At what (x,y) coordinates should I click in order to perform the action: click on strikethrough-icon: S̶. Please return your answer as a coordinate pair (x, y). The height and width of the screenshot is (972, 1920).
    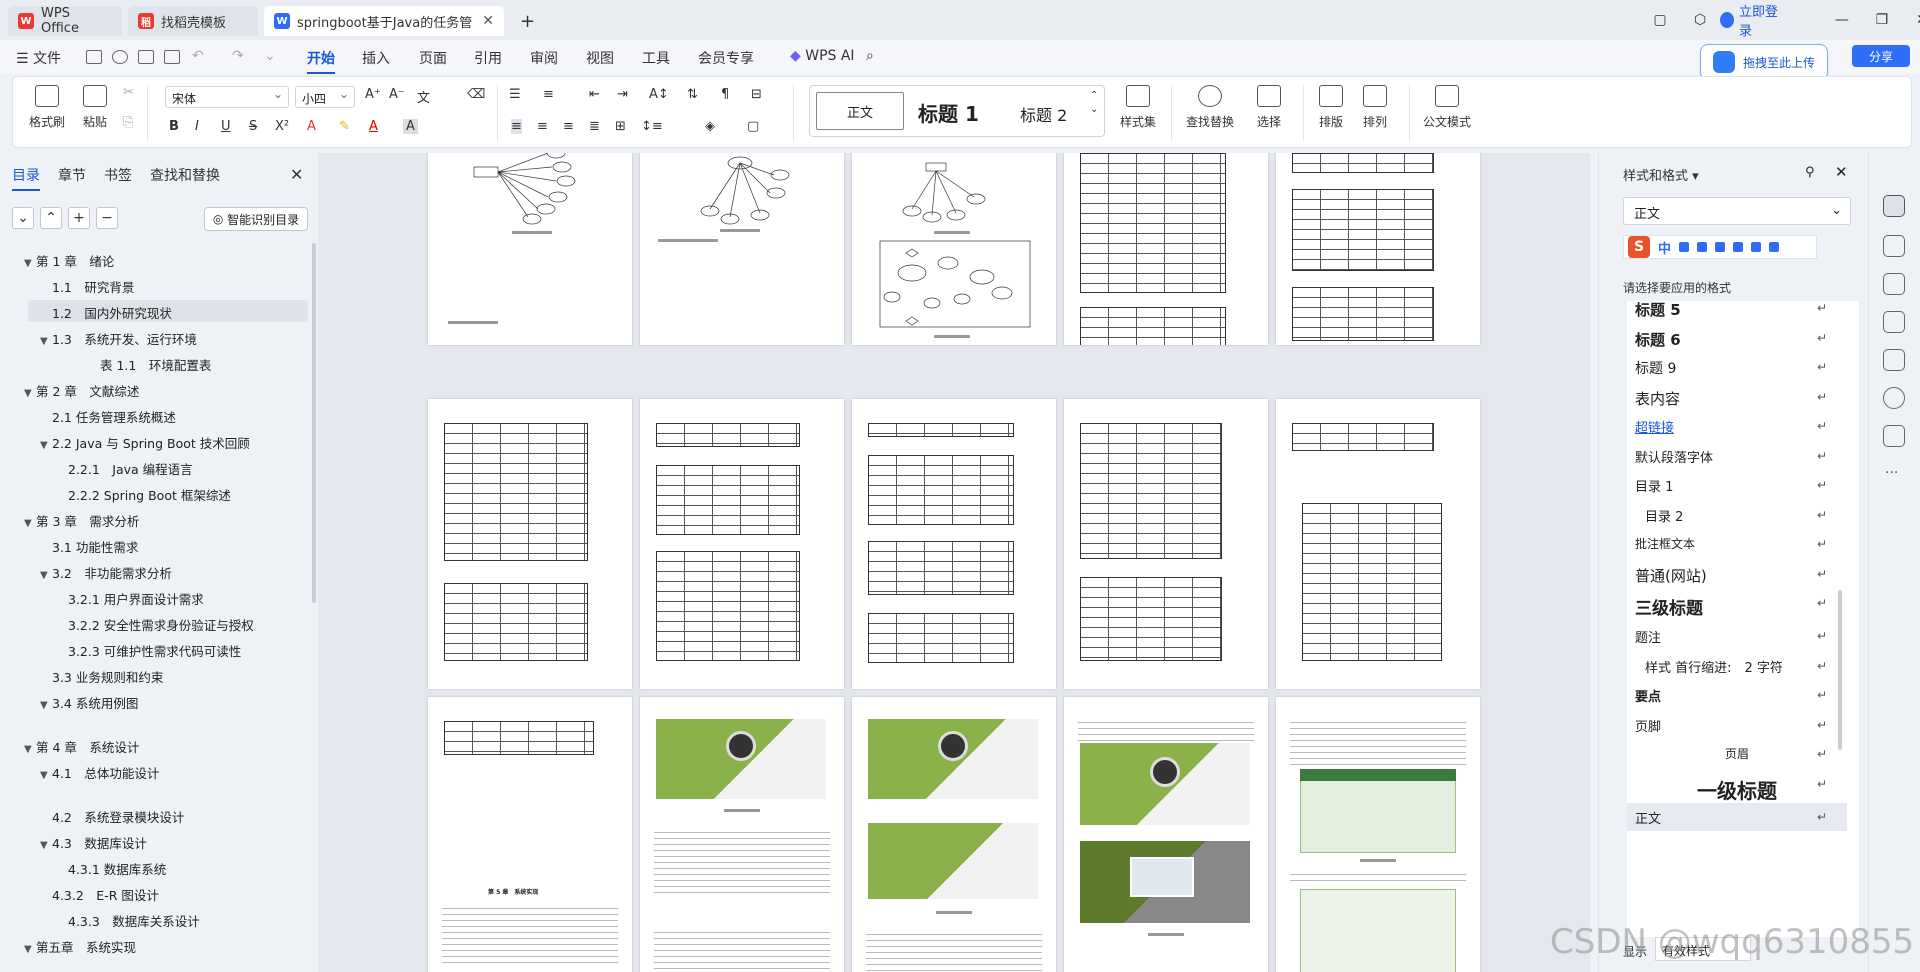
    Looking at the image, I should click on (253, 126).